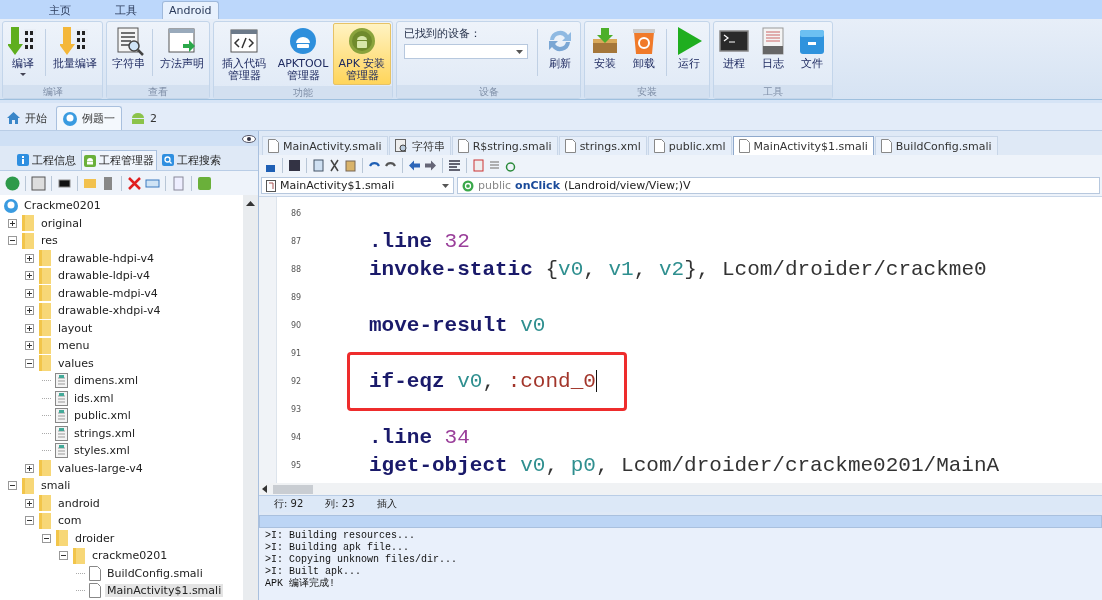 The height and width of the screenshot is (600, 1102). What do you see at coordinates (100, 468) in the screenshot?
I see `tree-item: values-large-v4` at bounding box center [100, 468].